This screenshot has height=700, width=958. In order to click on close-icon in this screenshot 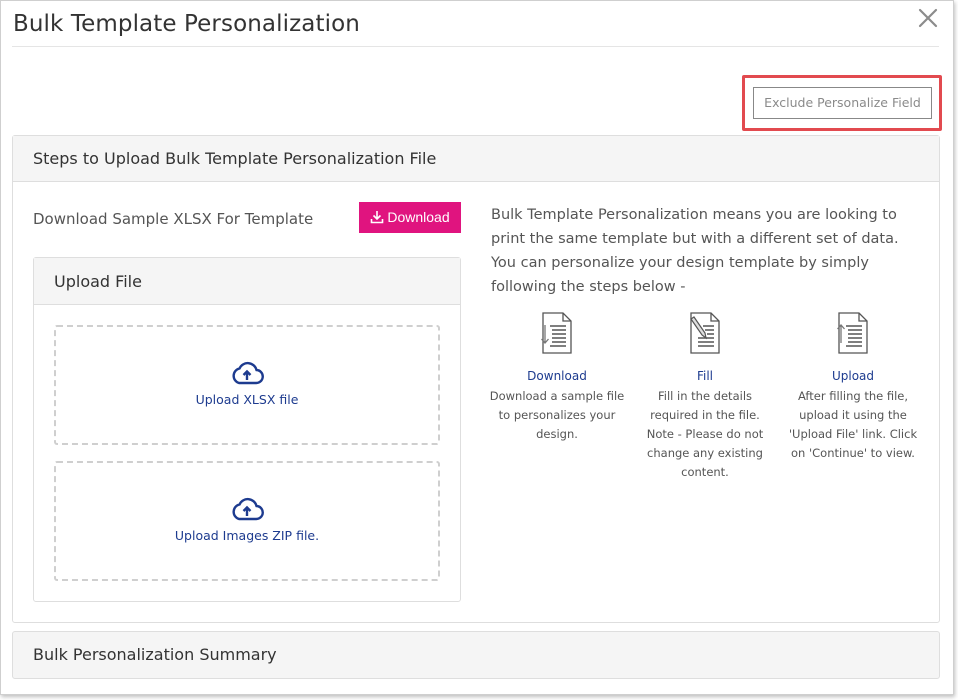, I will do `click(928, 18)`.